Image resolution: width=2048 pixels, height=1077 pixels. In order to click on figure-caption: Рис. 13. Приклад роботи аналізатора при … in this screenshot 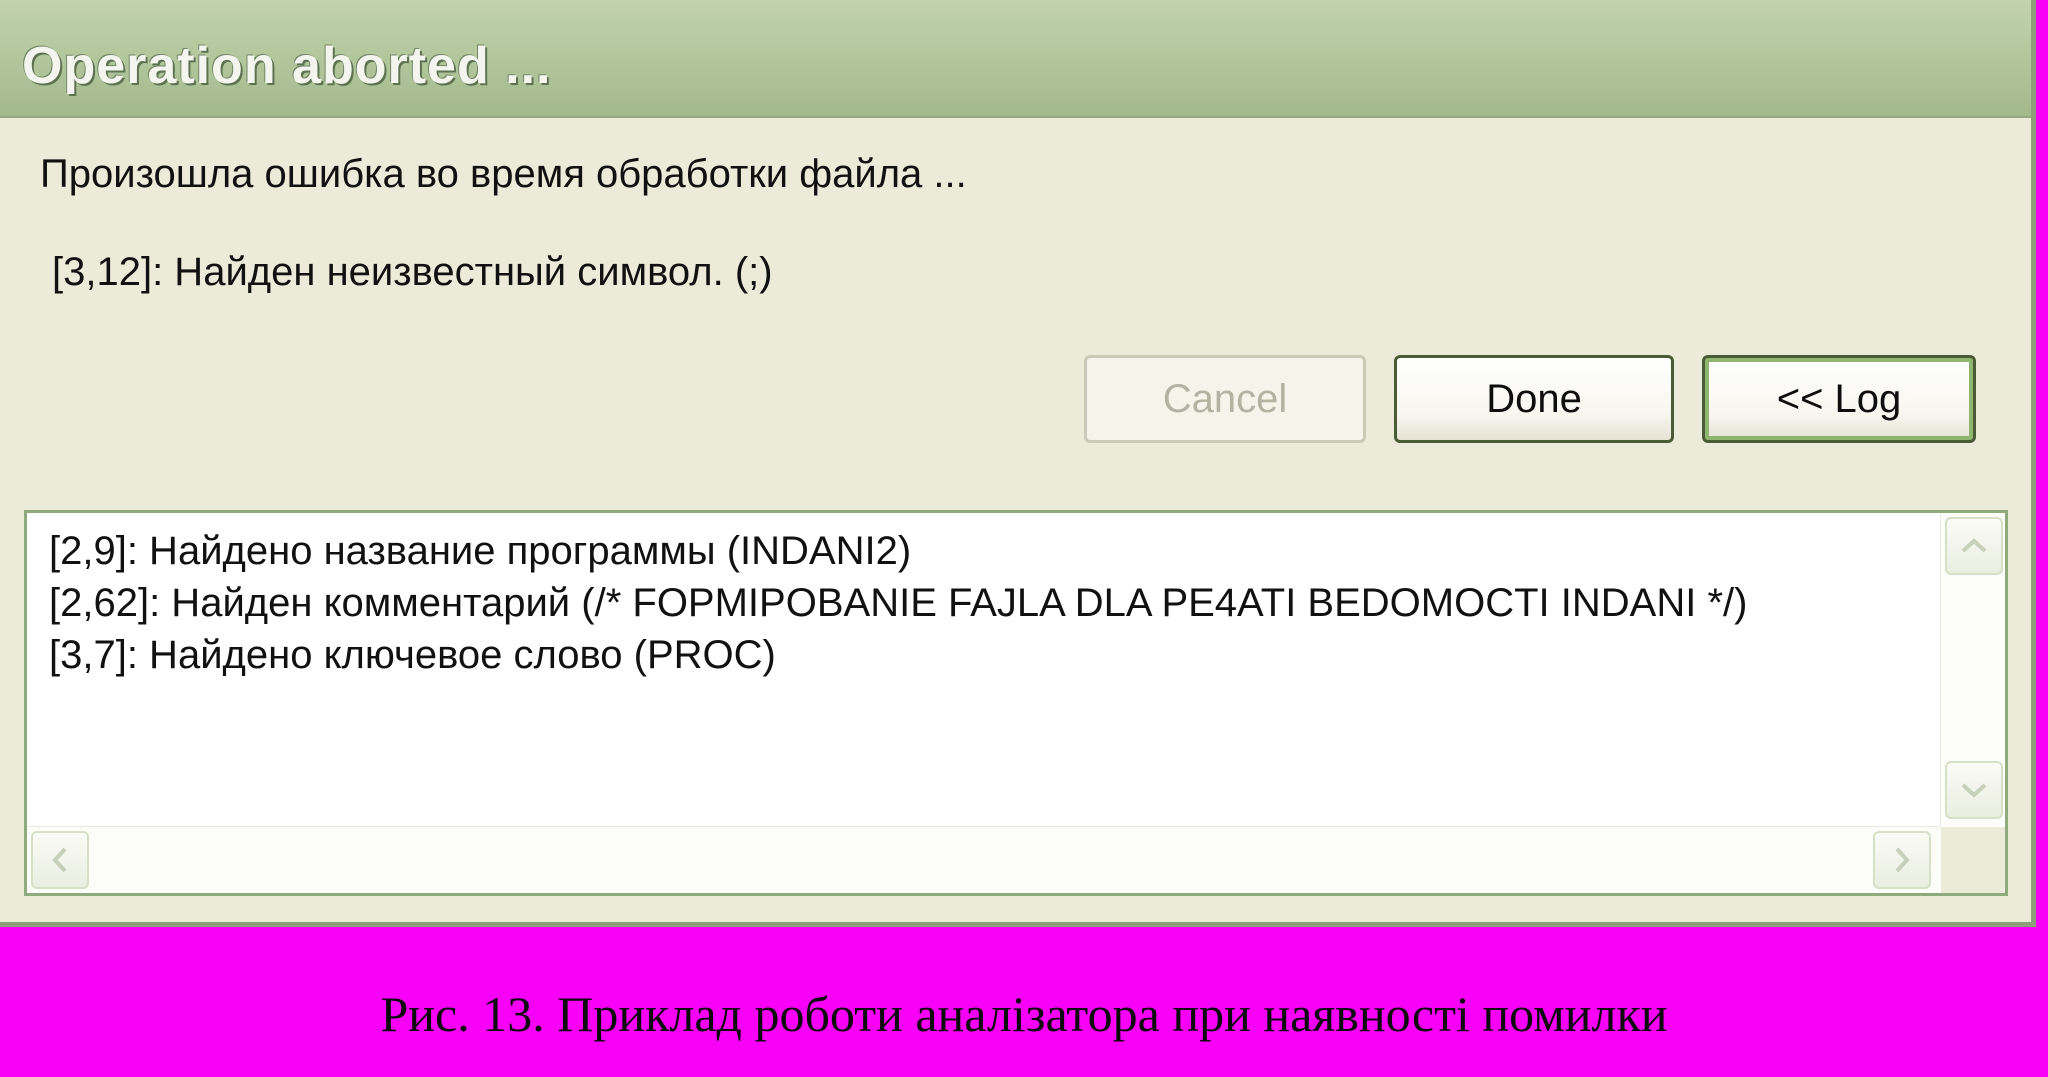, I will do `click(1024, 1014)`.